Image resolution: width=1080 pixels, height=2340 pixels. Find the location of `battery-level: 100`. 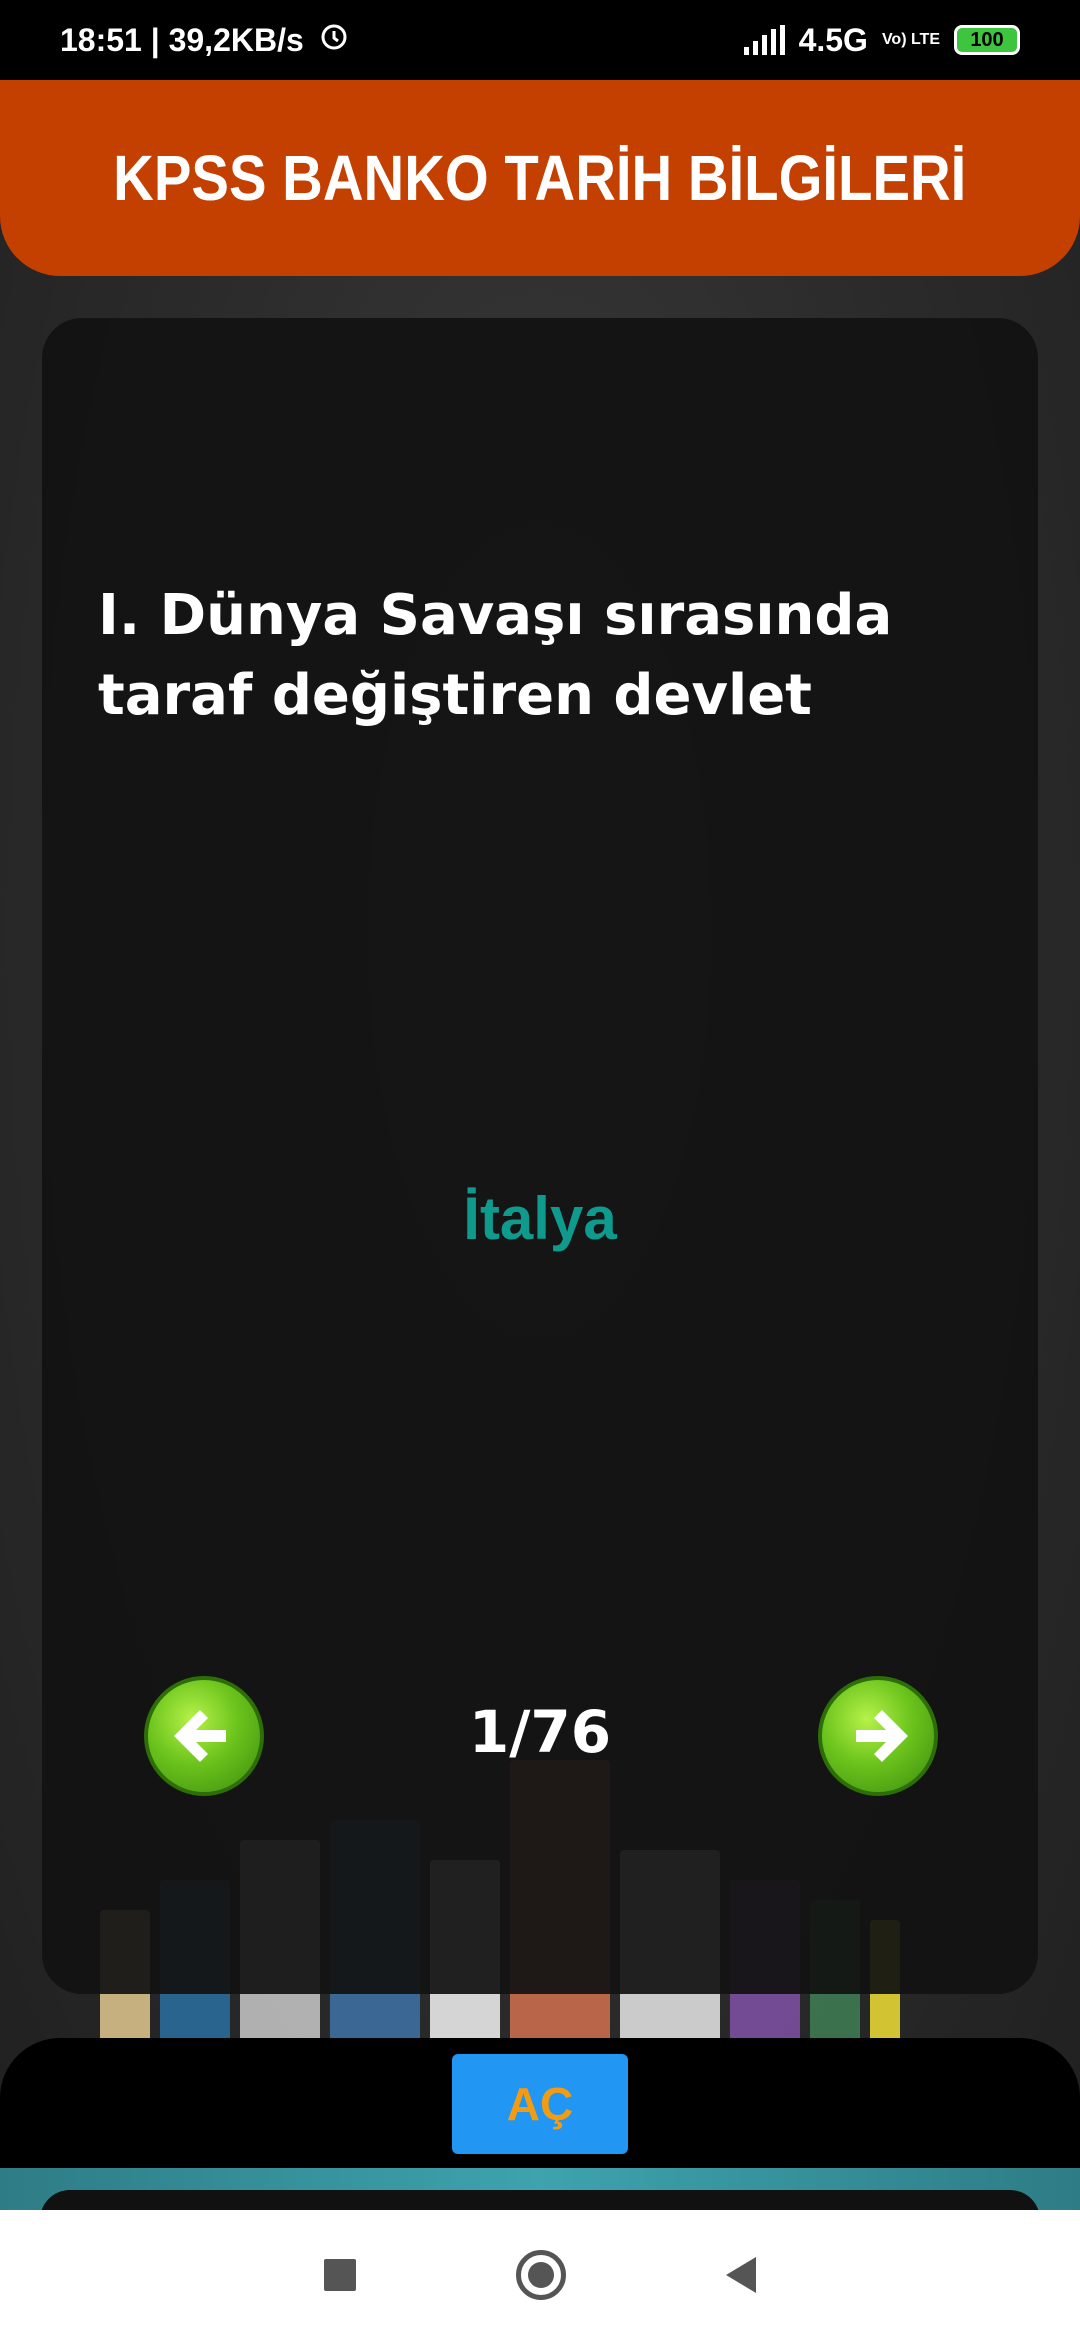

battery-level: 100 is located at coordinates (987, 39).